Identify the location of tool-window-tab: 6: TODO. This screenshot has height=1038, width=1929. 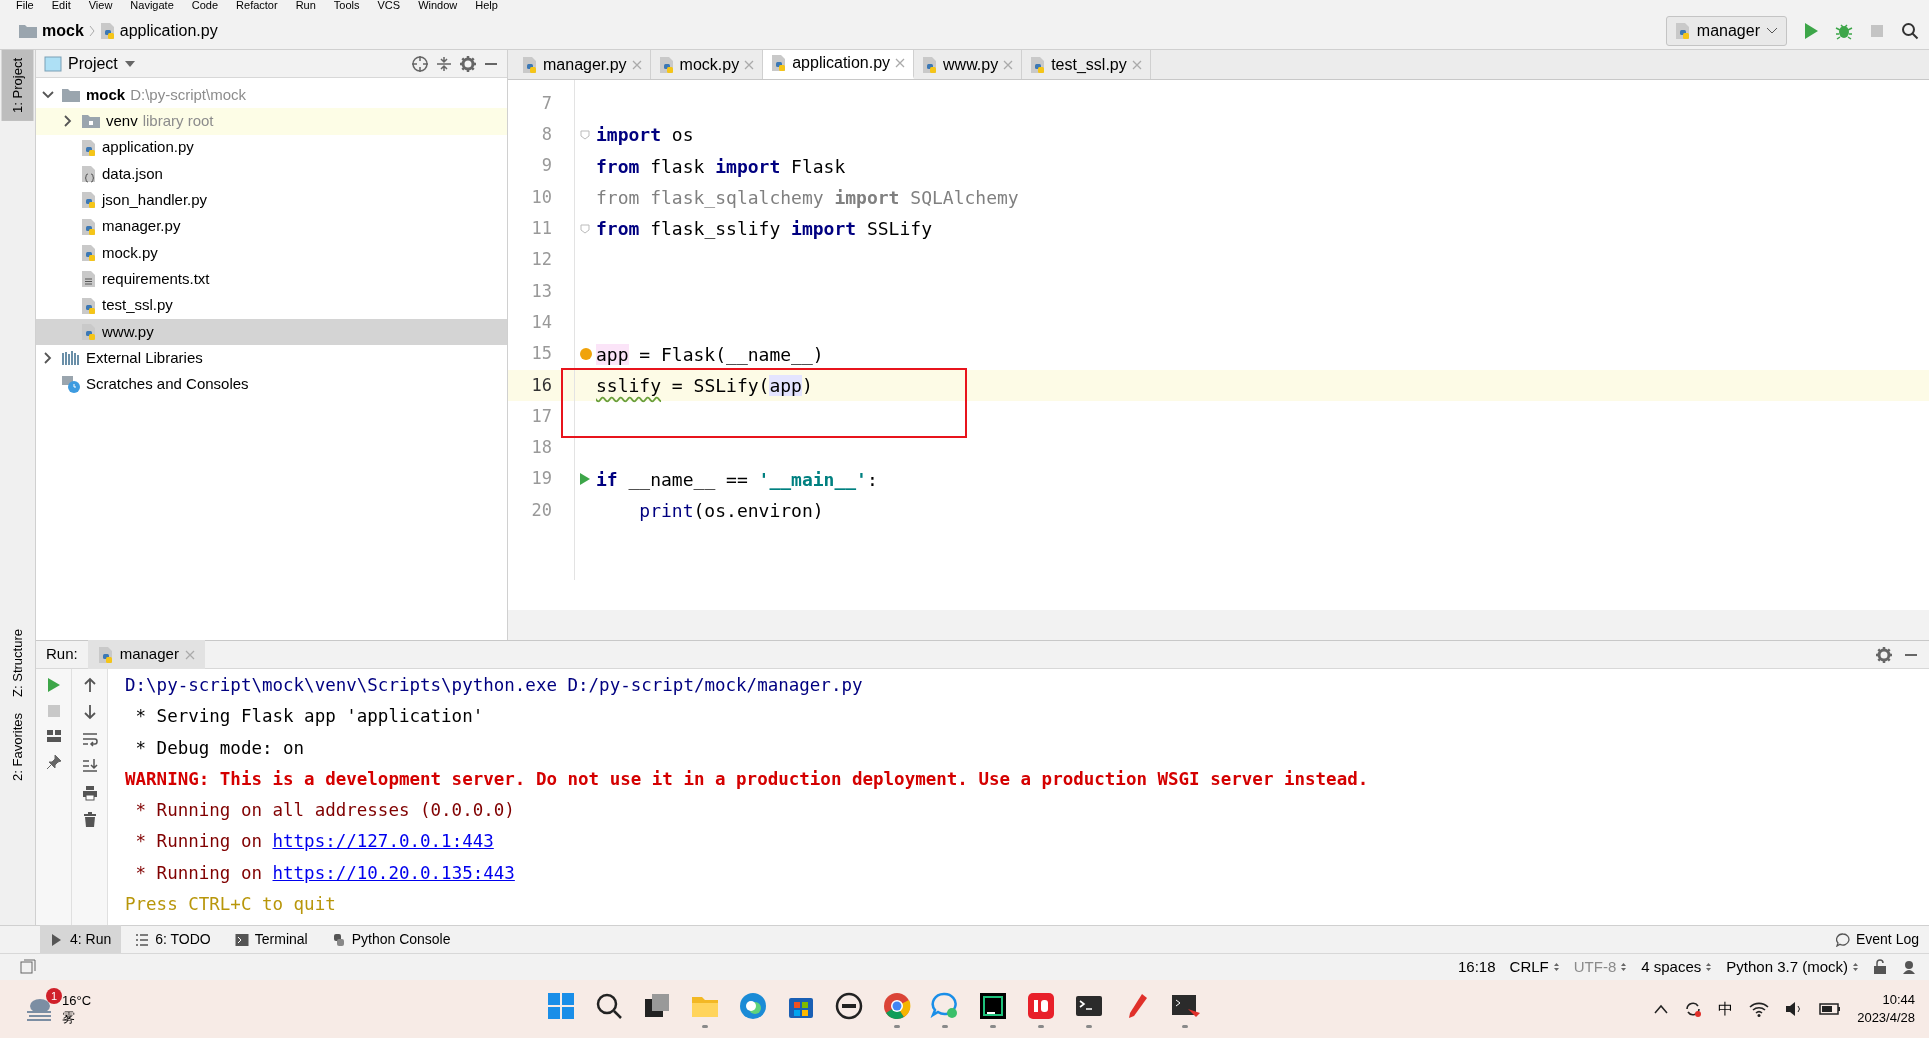
(173, 939).